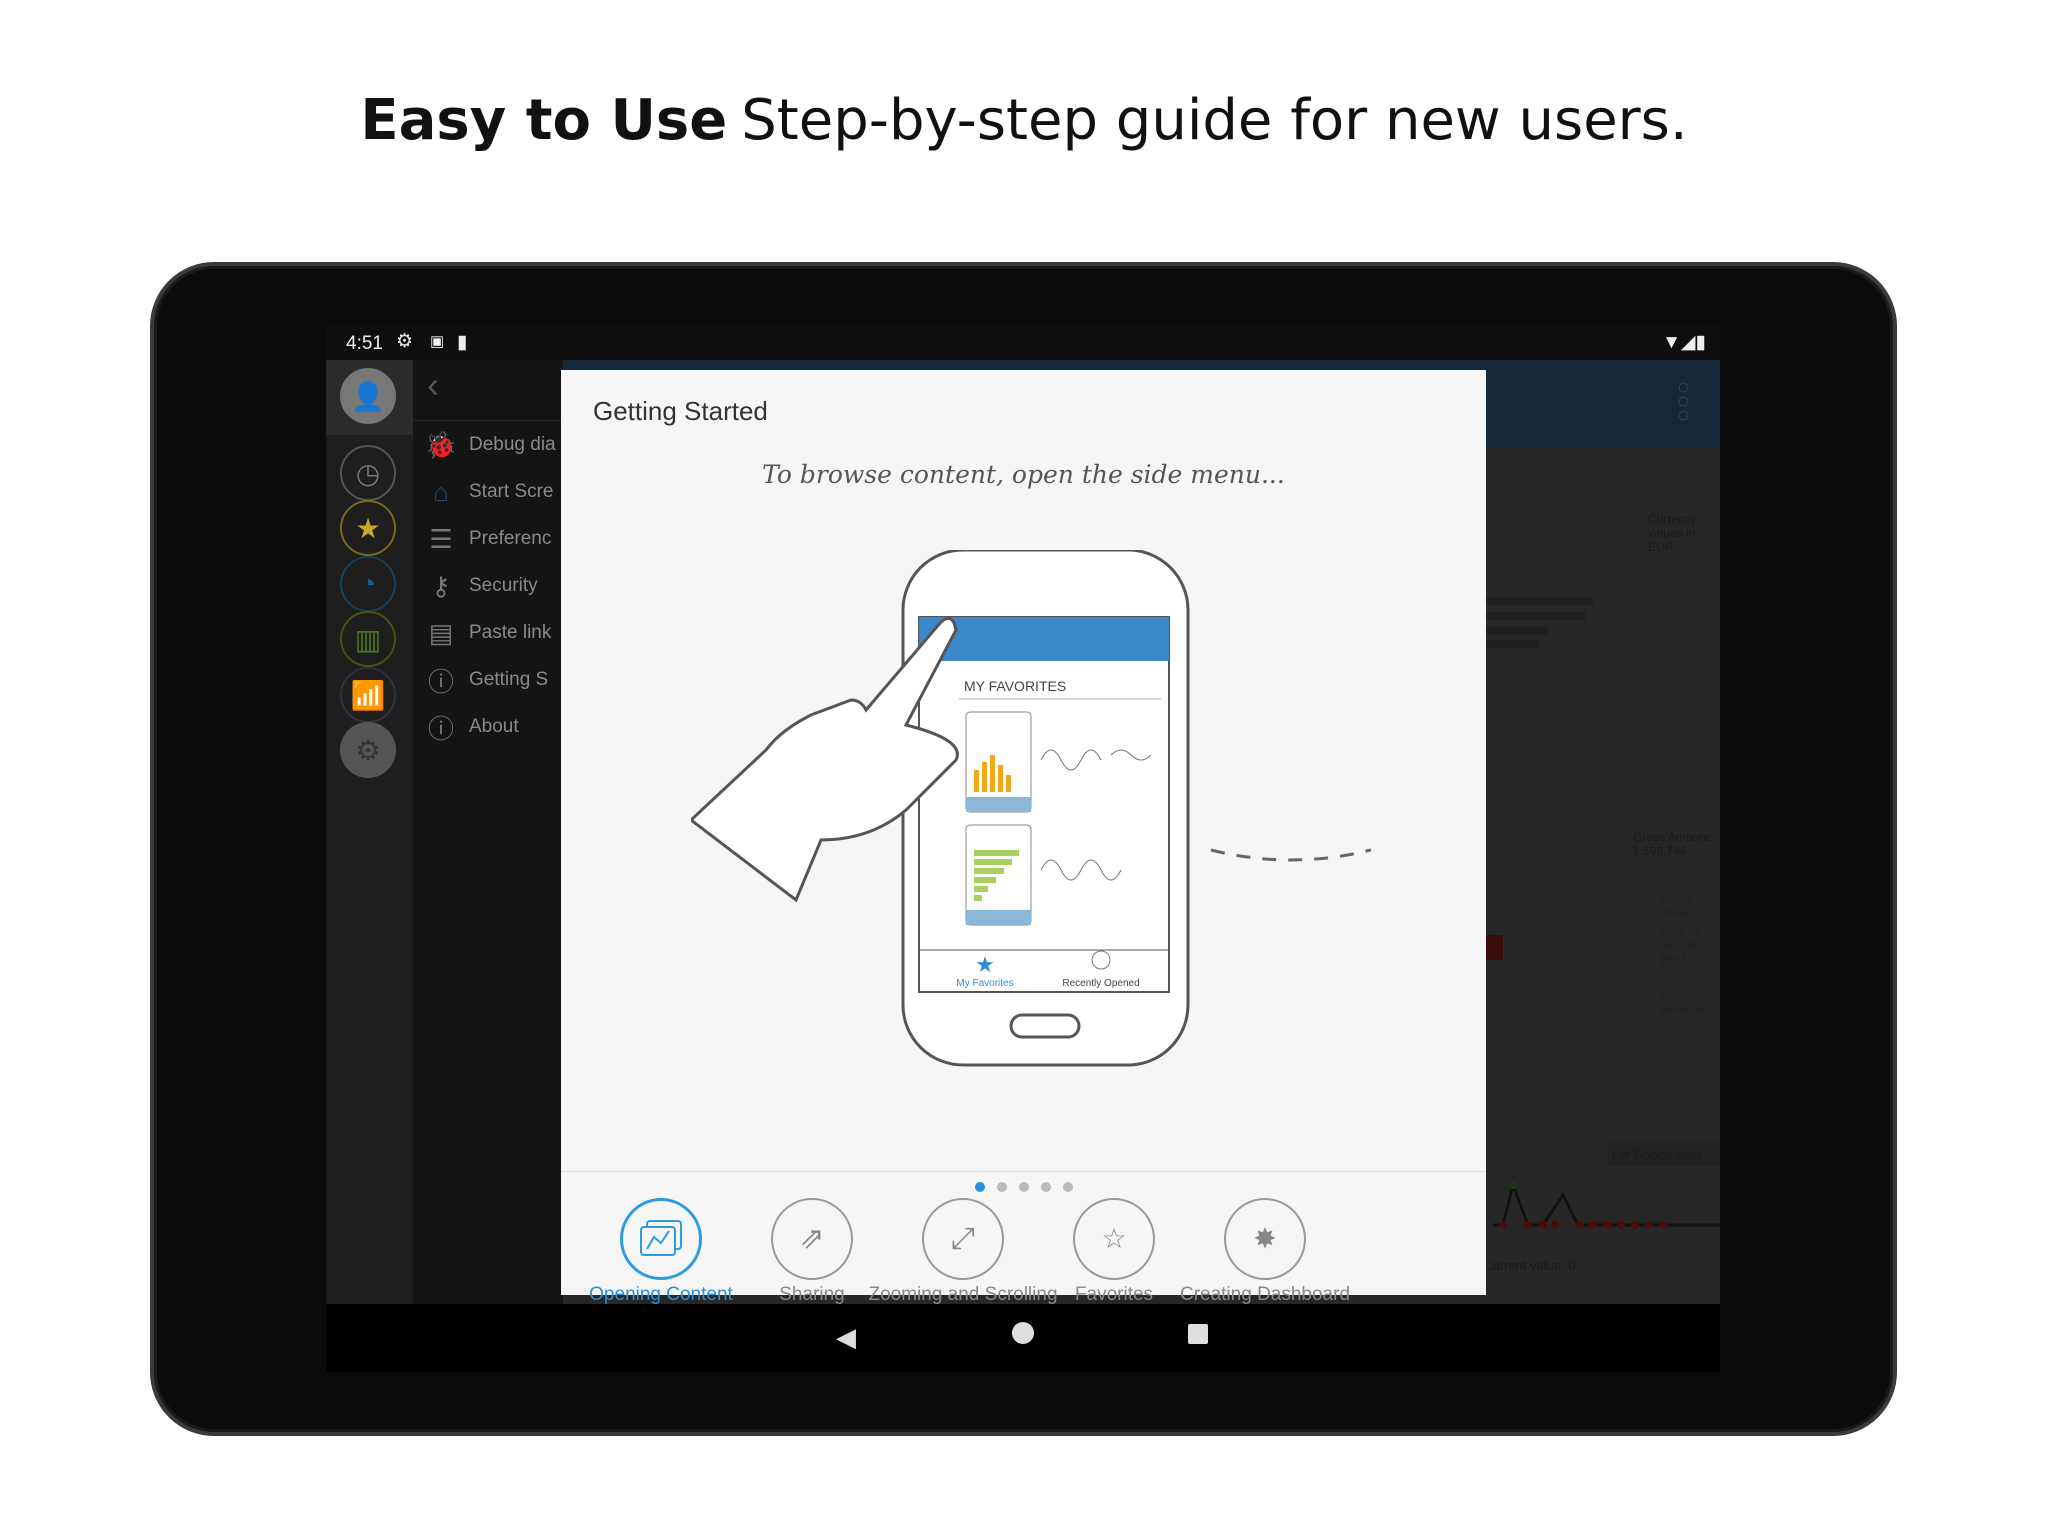 This screenshot has height=1536, width=2048. Describe the element at coordinates (441, 444) in the screenshot. I see `bug-icon: 🐞` at that location.